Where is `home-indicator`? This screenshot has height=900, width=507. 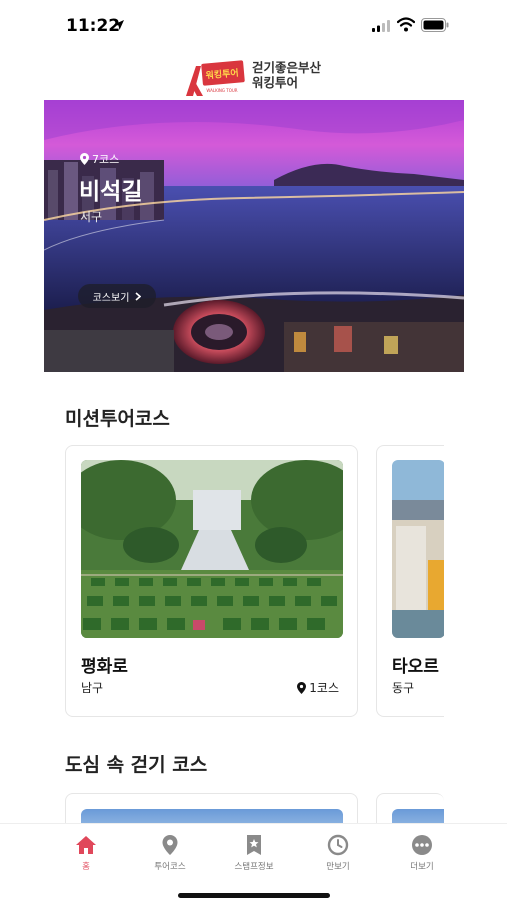
home-indicator is located at coordinates (254, 895).